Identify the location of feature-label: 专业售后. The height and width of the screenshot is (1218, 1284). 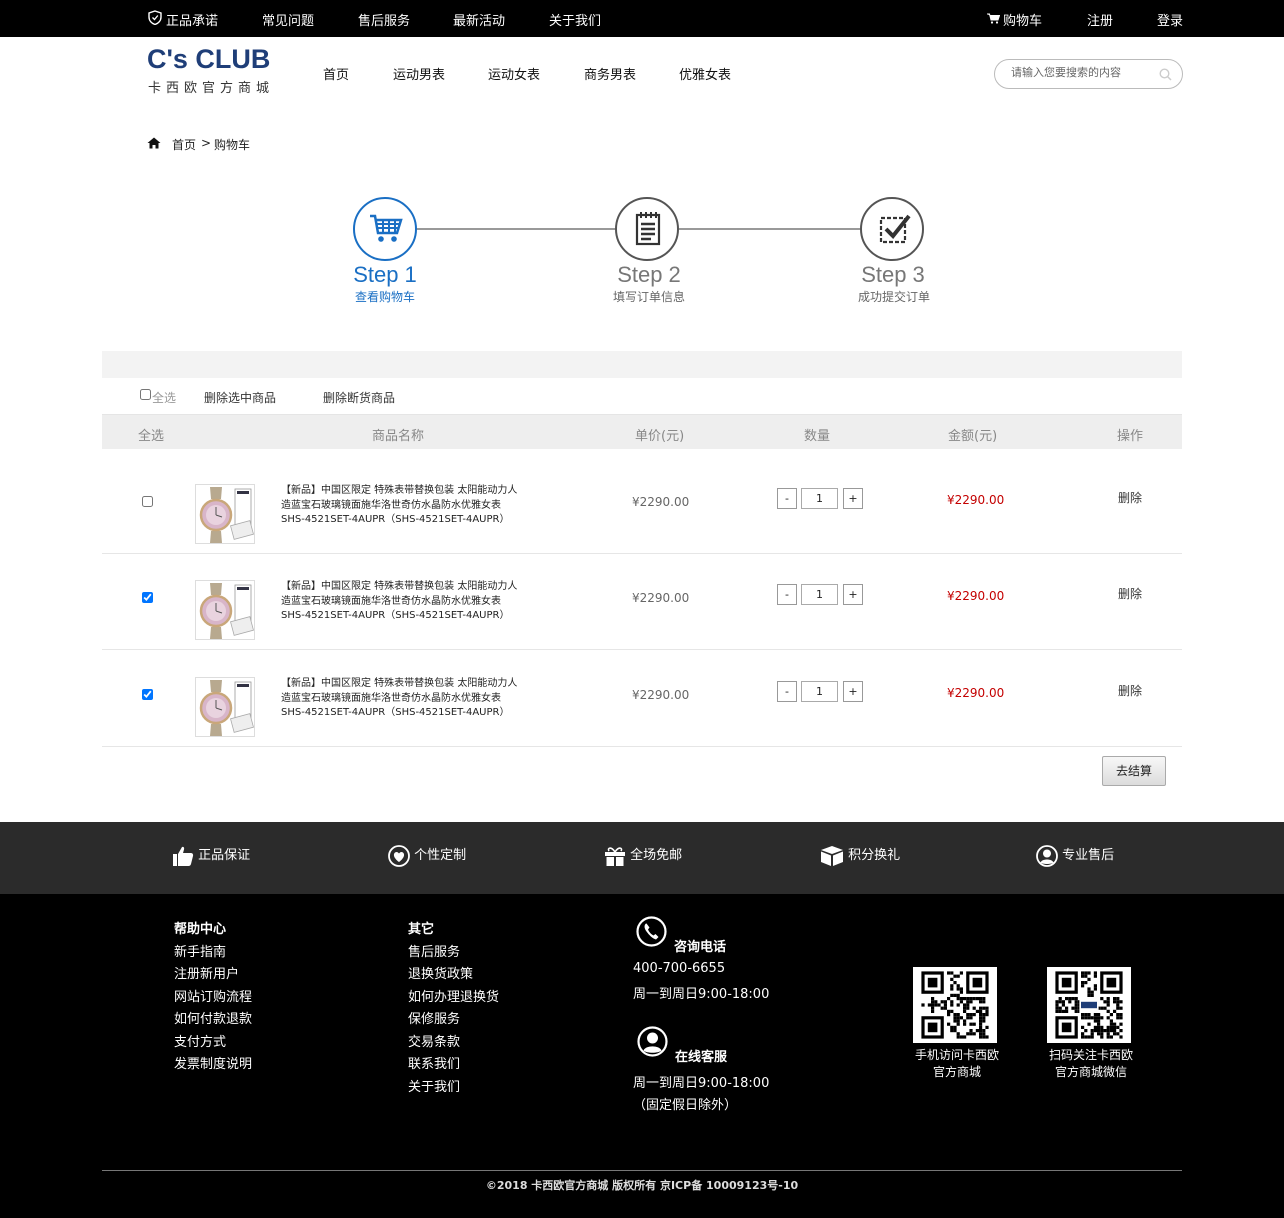
(1088, 855).